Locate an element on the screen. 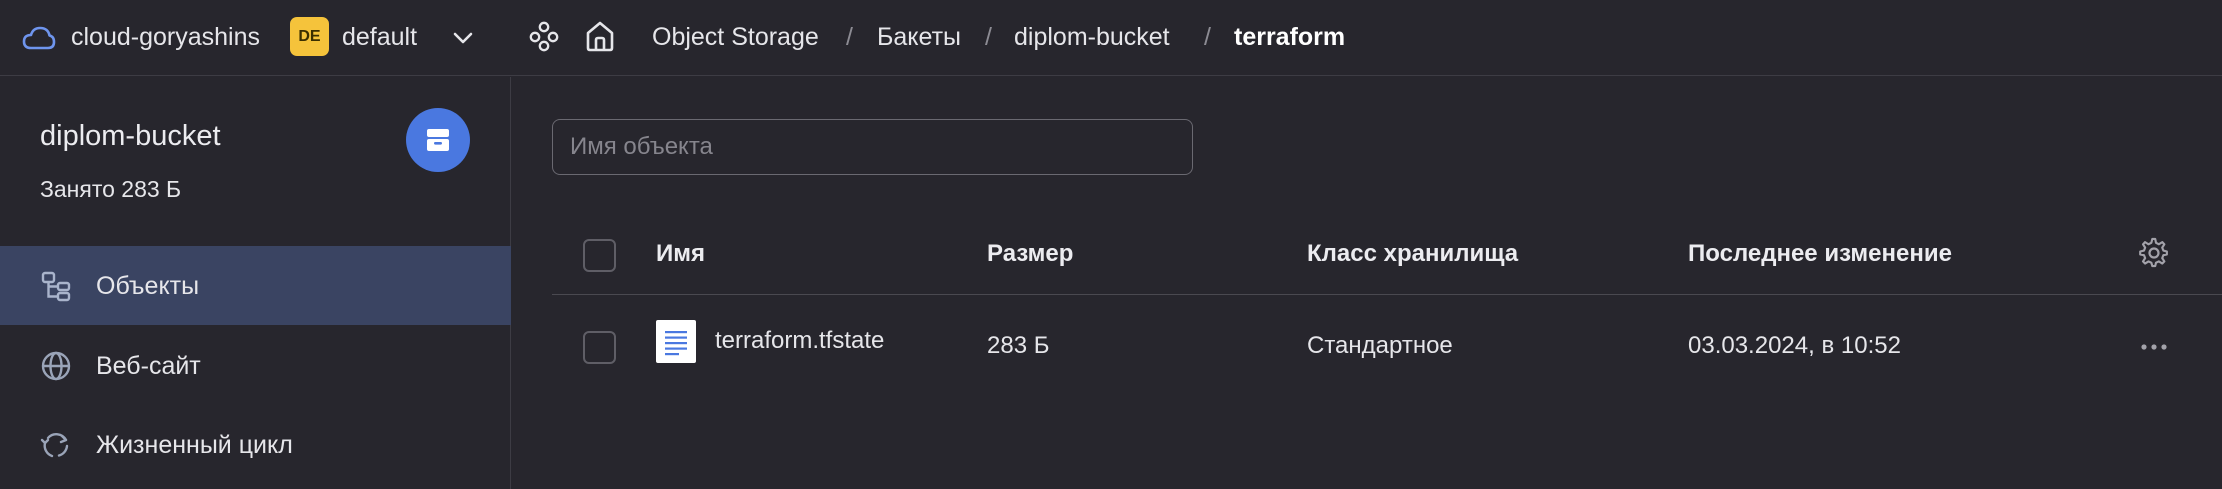  folder-name: default is located at coordinates (379, 37).